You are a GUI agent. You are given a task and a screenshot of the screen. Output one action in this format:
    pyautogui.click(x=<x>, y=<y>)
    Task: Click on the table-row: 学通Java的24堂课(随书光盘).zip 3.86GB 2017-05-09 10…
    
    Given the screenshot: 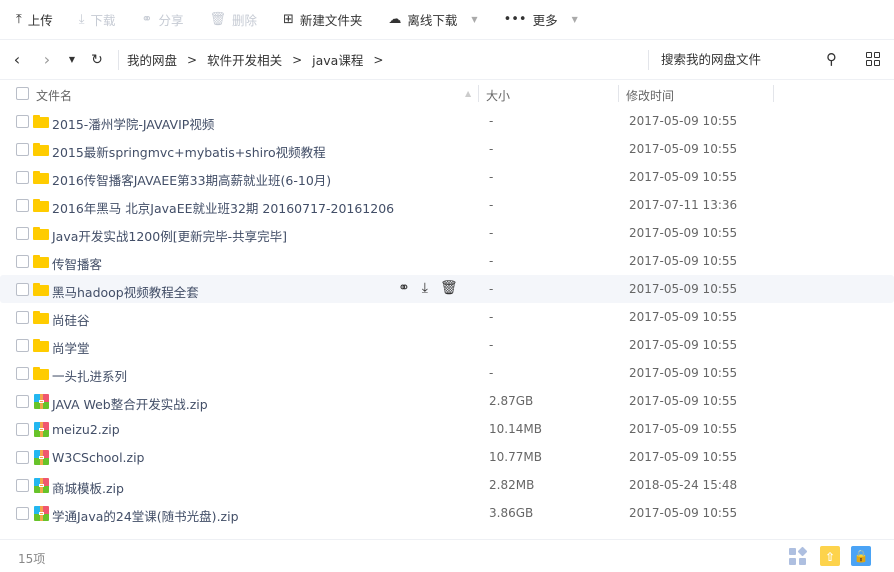 What is the action you would take?
    pyautogui.click(x=447, y=513)
    